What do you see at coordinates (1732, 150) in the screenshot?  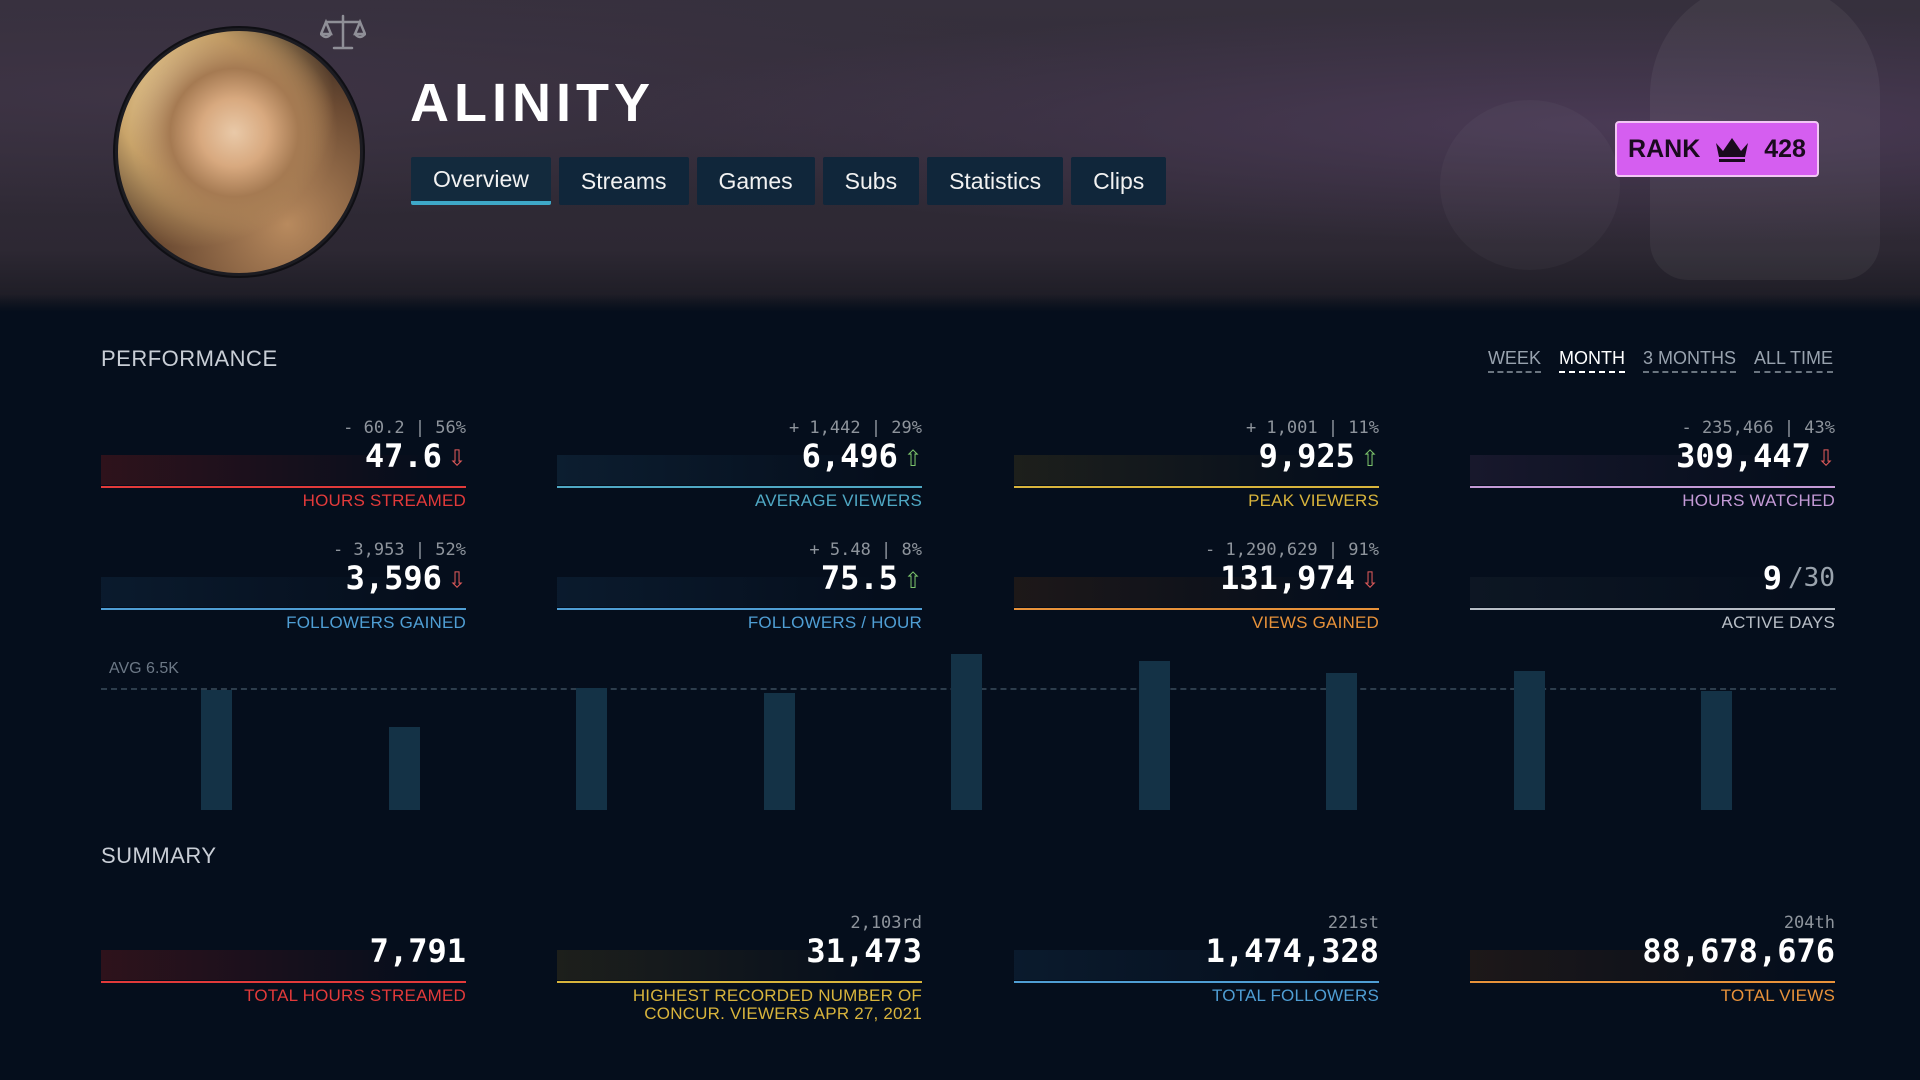 I see `crown-icon` at bounding box center [1732, 150].